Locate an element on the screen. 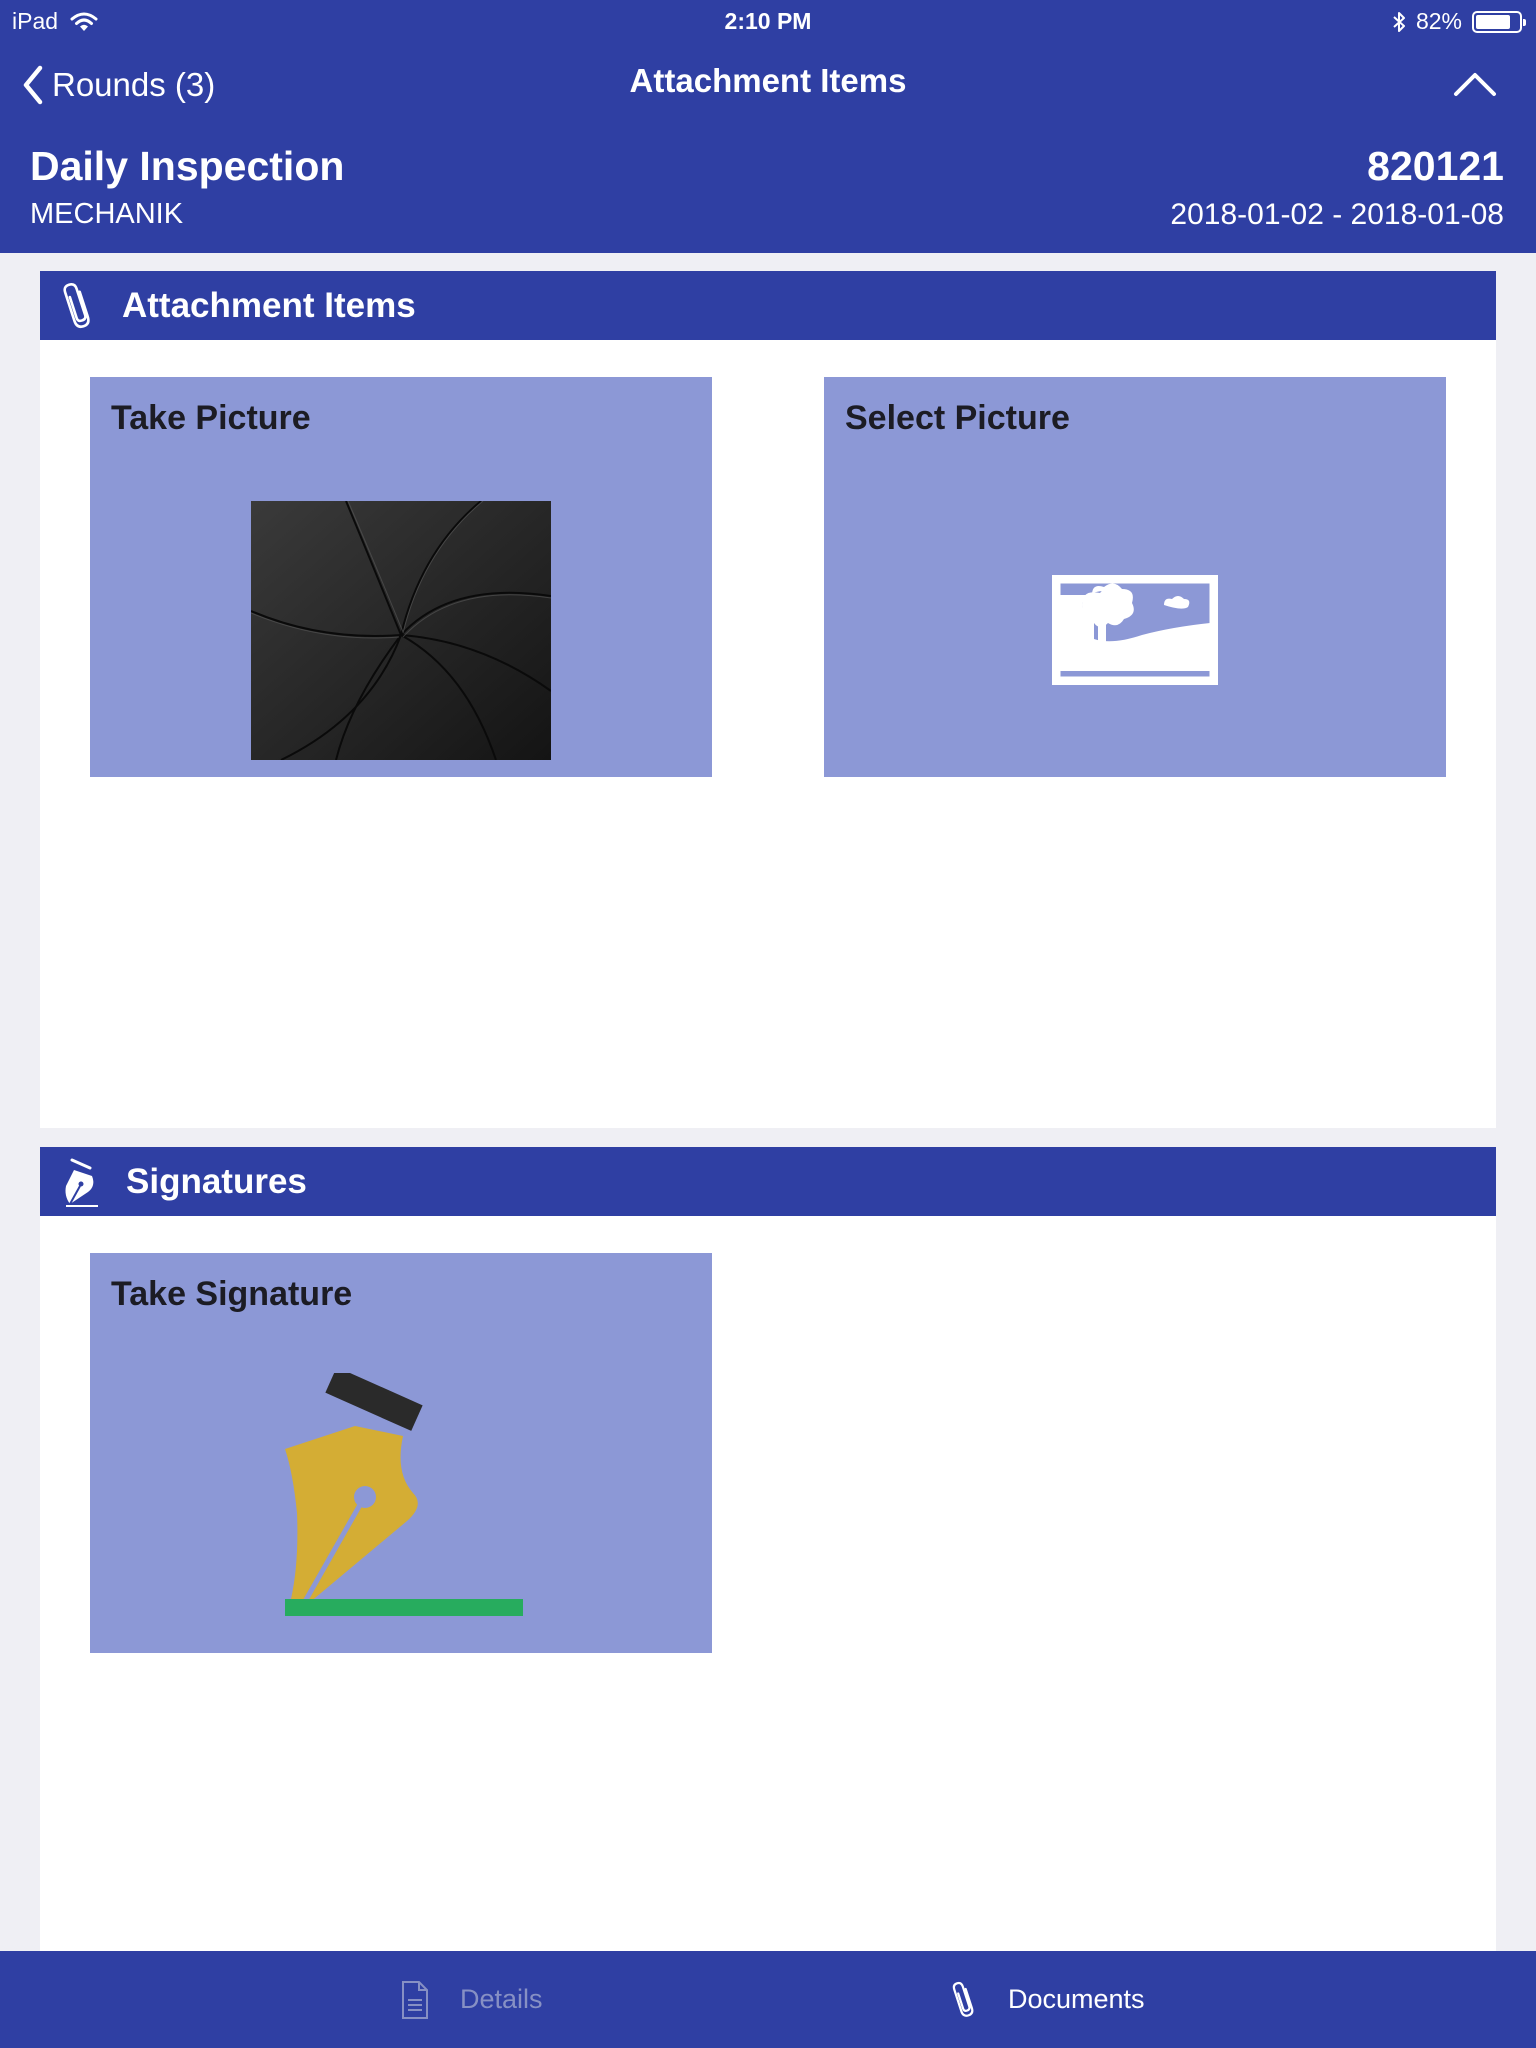  fountain-pen-icon is located at coordinates (404, 1494).